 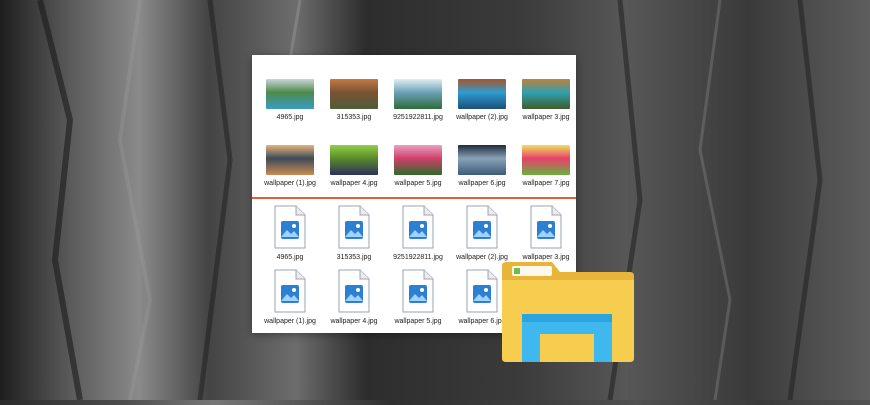 I want to click on file-name: wallpaper 3.jpg, so click(x=546, y=117).